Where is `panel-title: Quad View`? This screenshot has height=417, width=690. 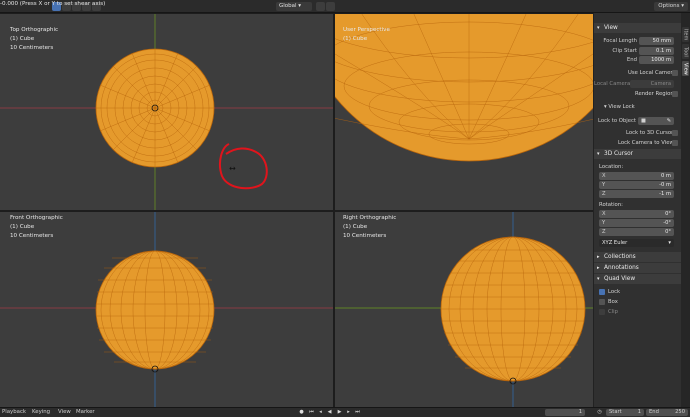 panel-title: Quad View is located at coordinates (620, 279).